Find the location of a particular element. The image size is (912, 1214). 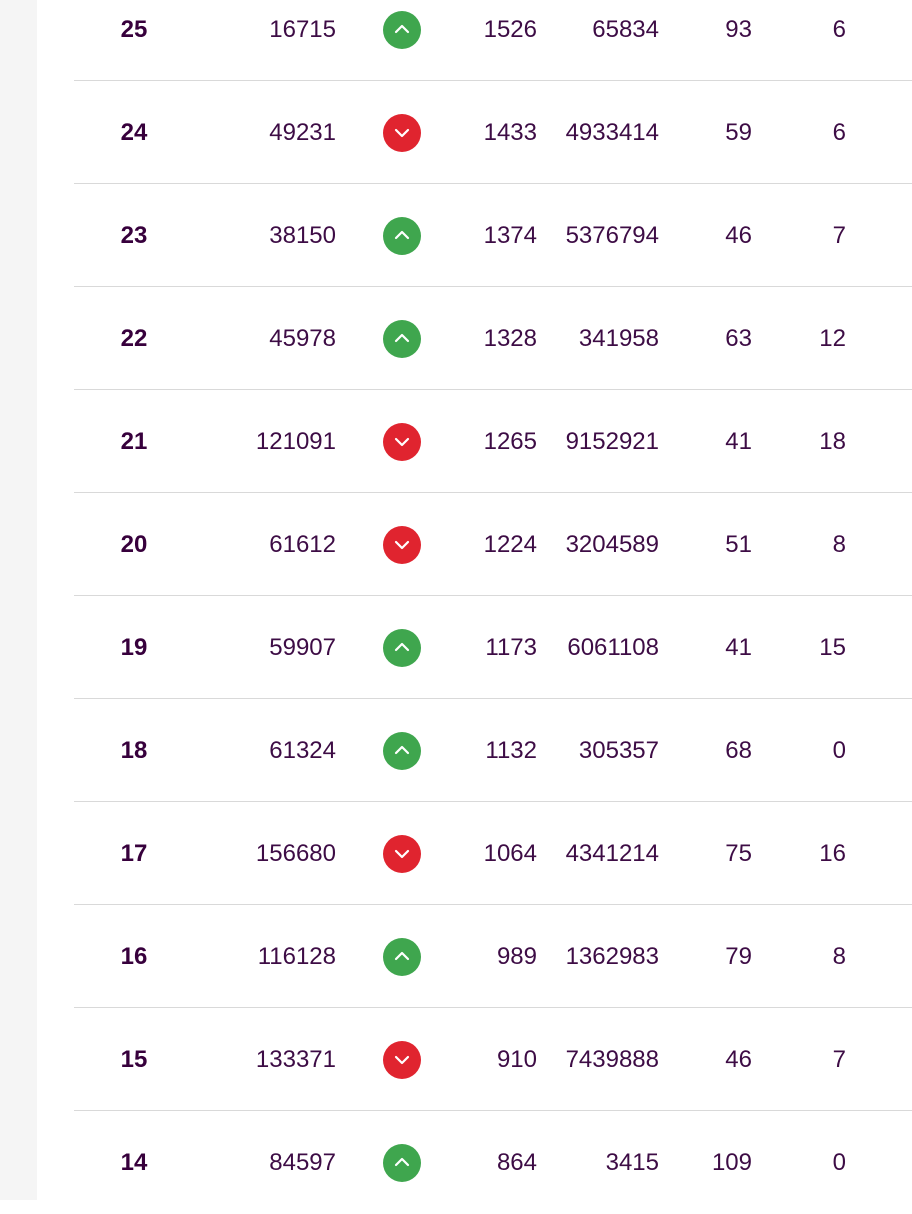

value-cell-b: 864 is located at coordinates (516, 1162).